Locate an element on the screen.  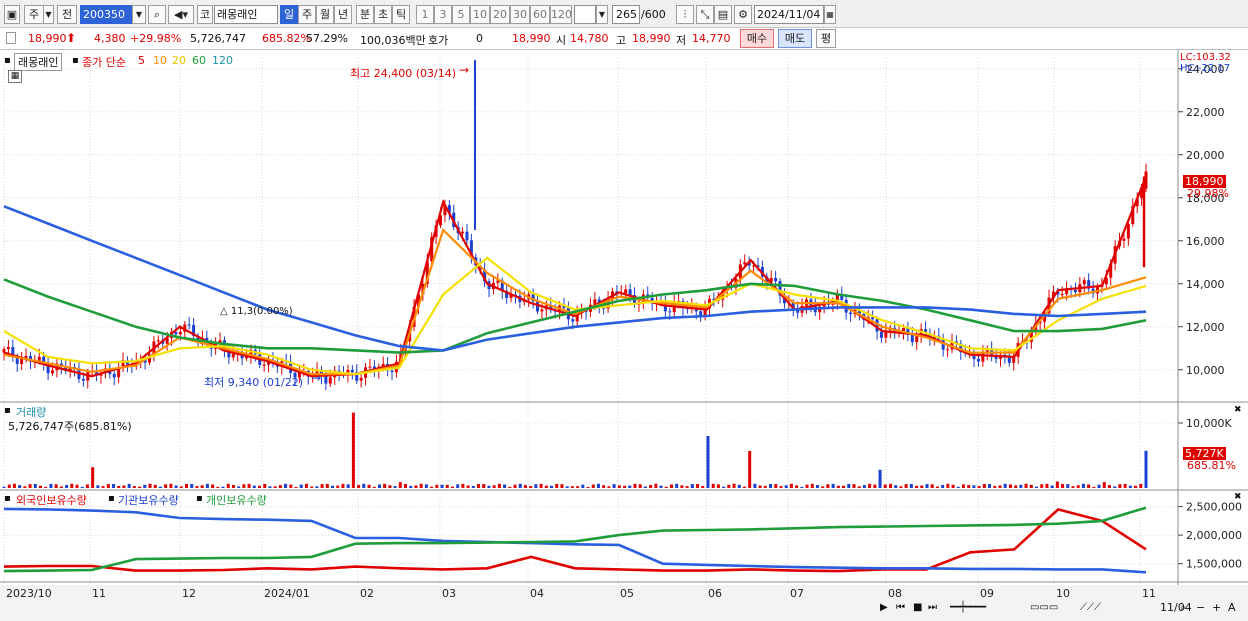
xaxis-tick-label: 11 is located at coordinates (1149, 593).